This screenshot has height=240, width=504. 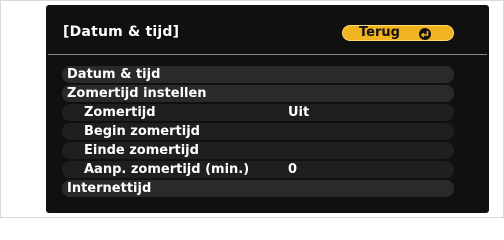 I want to click on menu-item-label: Zomertijd, so click(x=120, y=112).